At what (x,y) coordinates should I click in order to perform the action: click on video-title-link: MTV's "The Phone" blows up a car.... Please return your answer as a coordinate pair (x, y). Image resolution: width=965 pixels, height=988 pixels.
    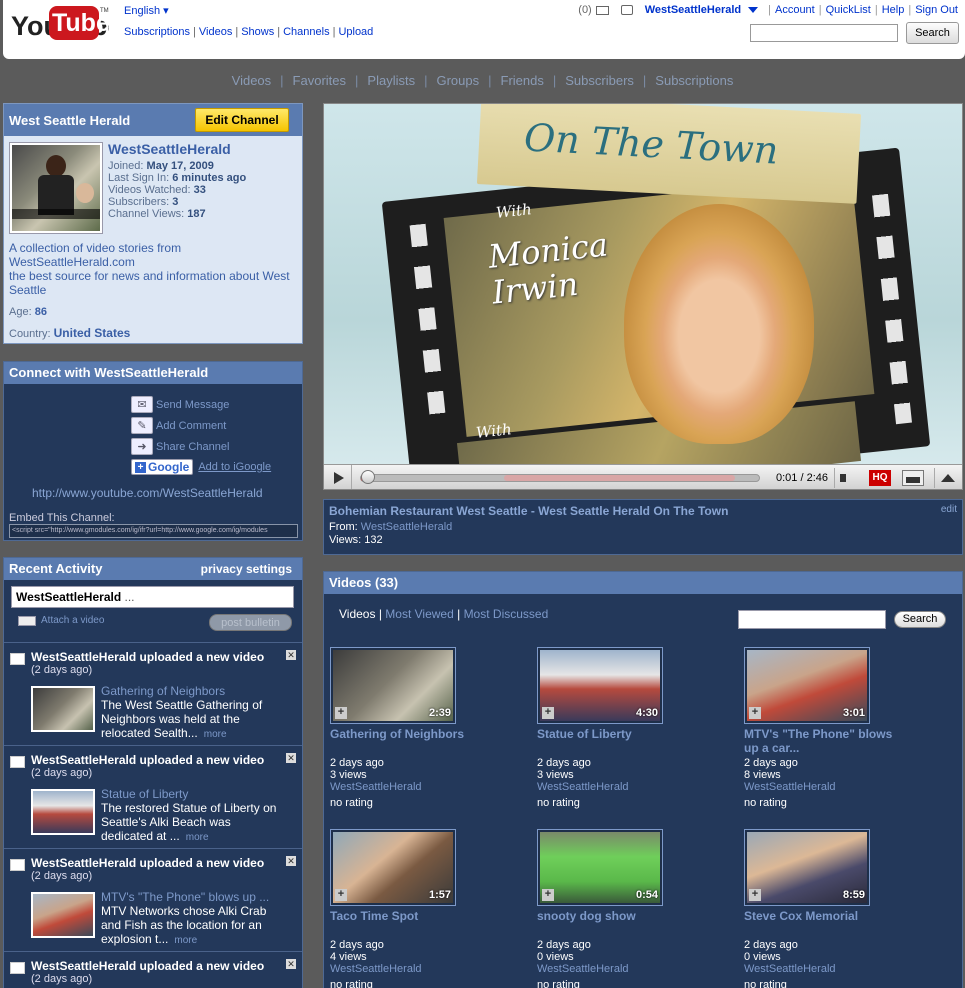
    Looking at the image, I should click on (819, 741).